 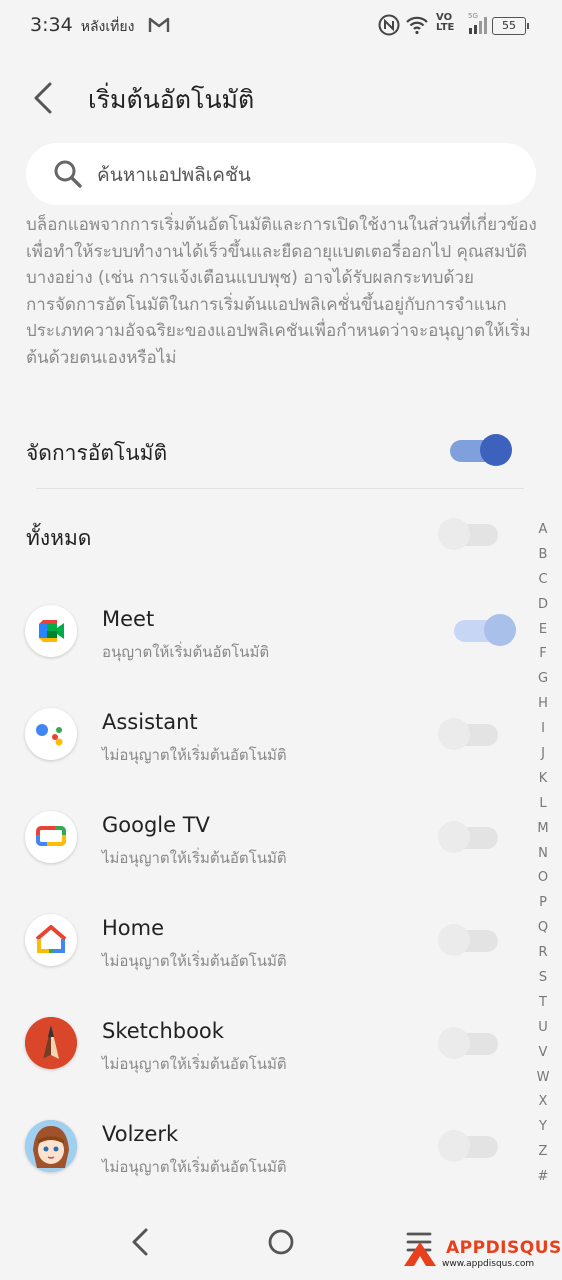 I want to click on app-name: Home, so click(x=133, y=928).